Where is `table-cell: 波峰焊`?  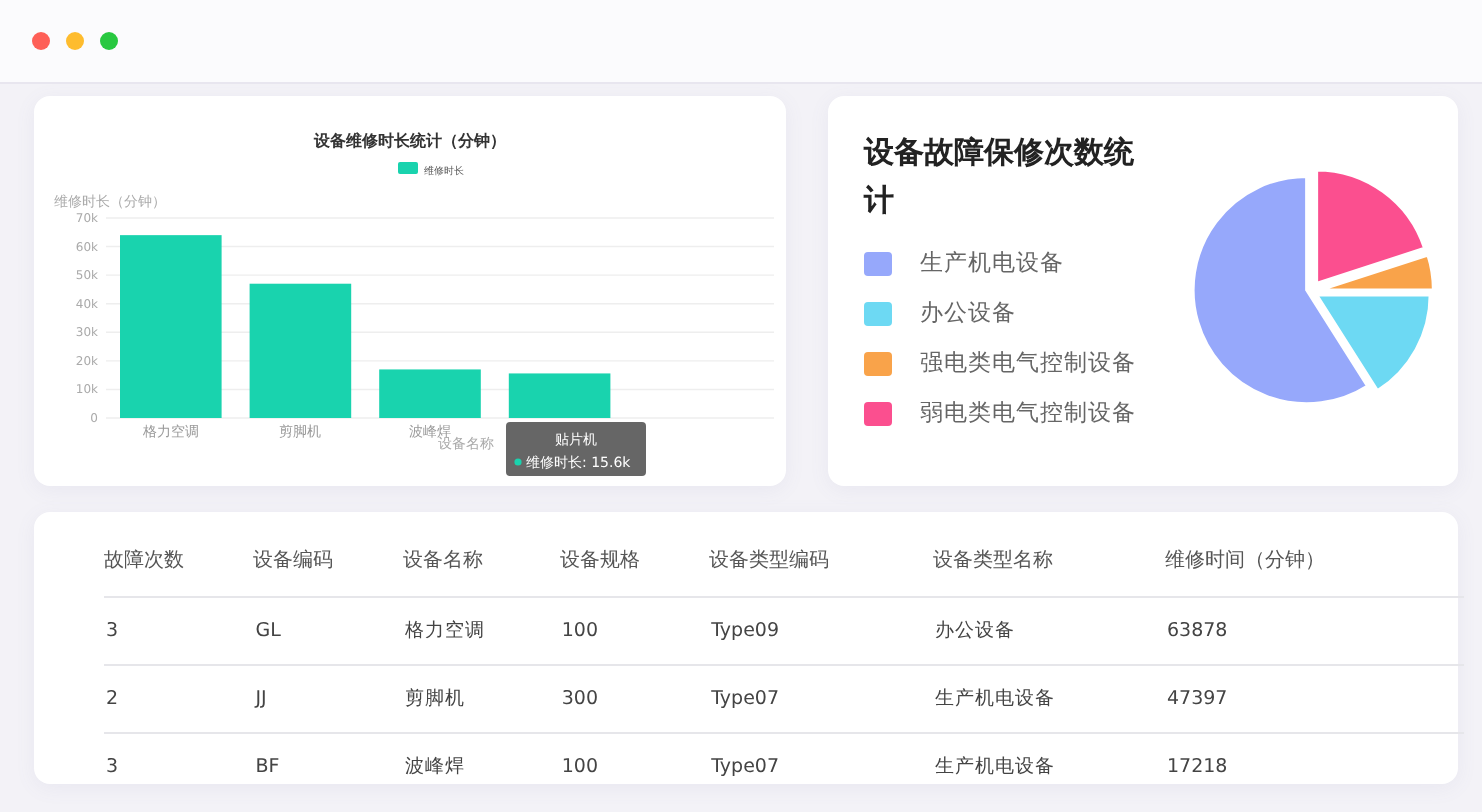
table-cell: 波峰焊 is located at coordinates (481, 766).